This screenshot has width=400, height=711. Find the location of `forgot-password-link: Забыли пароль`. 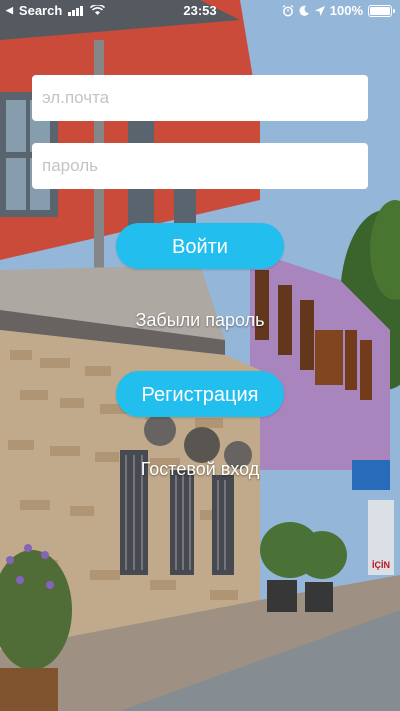

forgot-password-link: Забыли пароль is located at coordinates (200, 320).